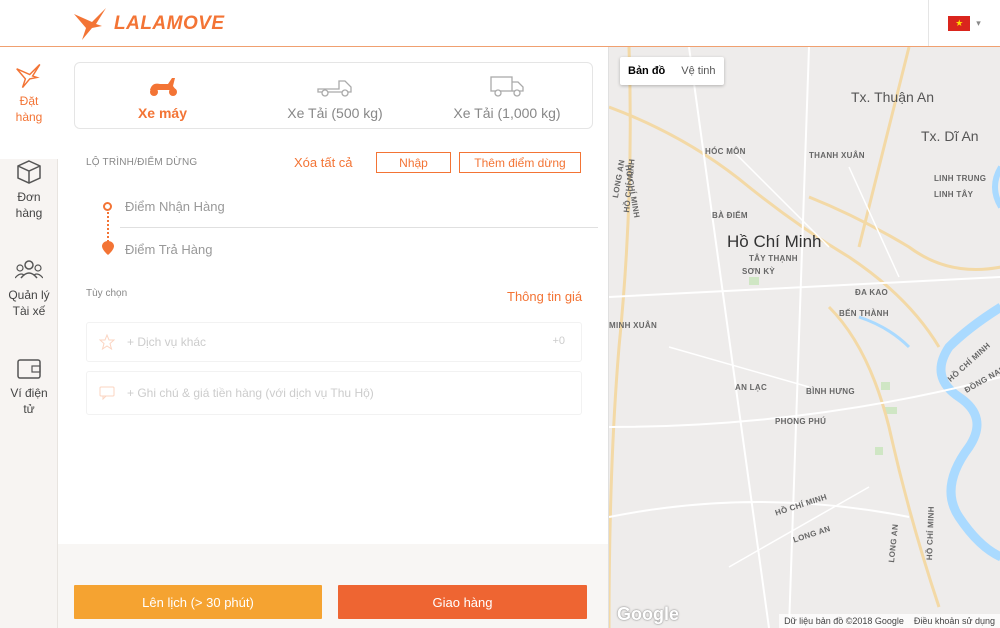 The width and height of the screenshot is (1000, 628). I want to click on pickup-input: Điểm Nhận Hàng, so click(175, 206).